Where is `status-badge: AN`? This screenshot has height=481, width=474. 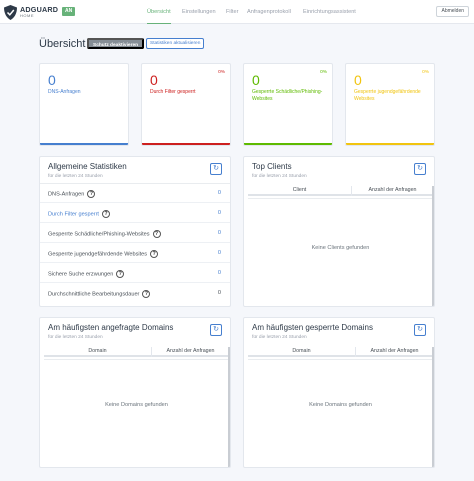 status-badge: AN is located at coordinates (69, 11).